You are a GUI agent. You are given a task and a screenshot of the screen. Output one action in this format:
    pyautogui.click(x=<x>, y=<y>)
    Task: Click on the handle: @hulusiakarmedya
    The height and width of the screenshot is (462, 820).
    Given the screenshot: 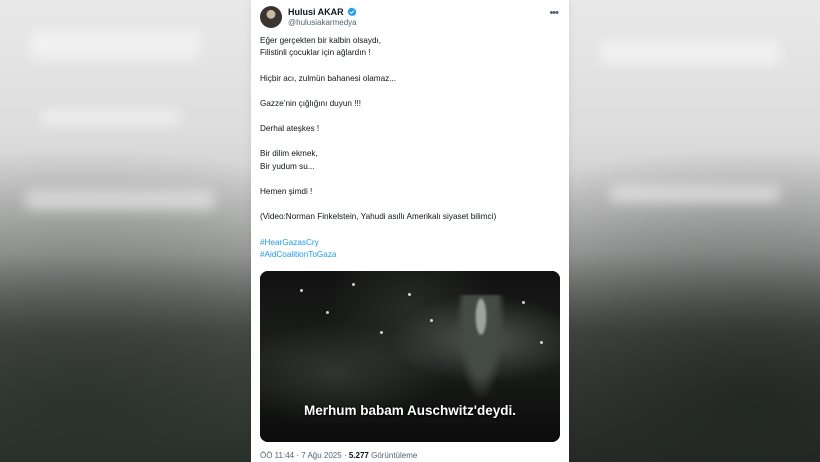 What is the action you would take?
    pyautogui.click(x=322, y=22)
    